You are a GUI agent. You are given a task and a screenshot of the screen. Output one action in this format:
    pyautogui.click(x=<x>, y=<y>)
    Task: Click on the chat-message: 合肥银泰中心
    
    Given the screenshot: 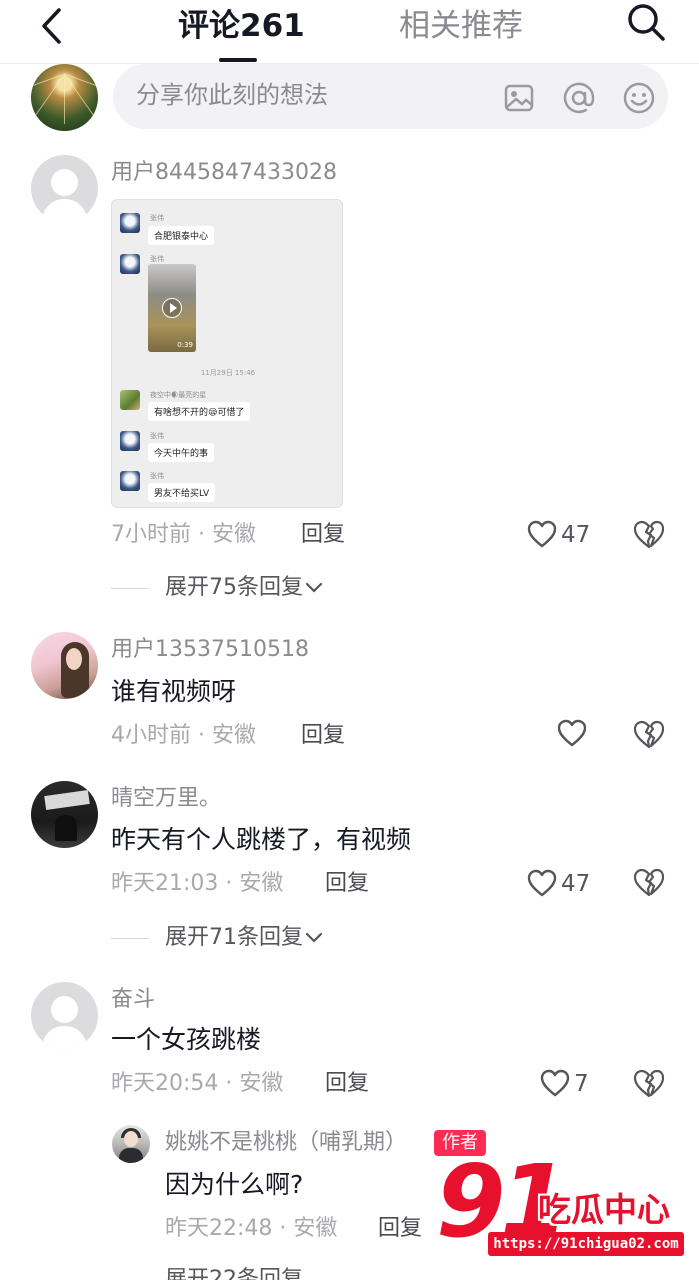 What is the action you would take?
    pyautogui.click(x=181, y=235)
    